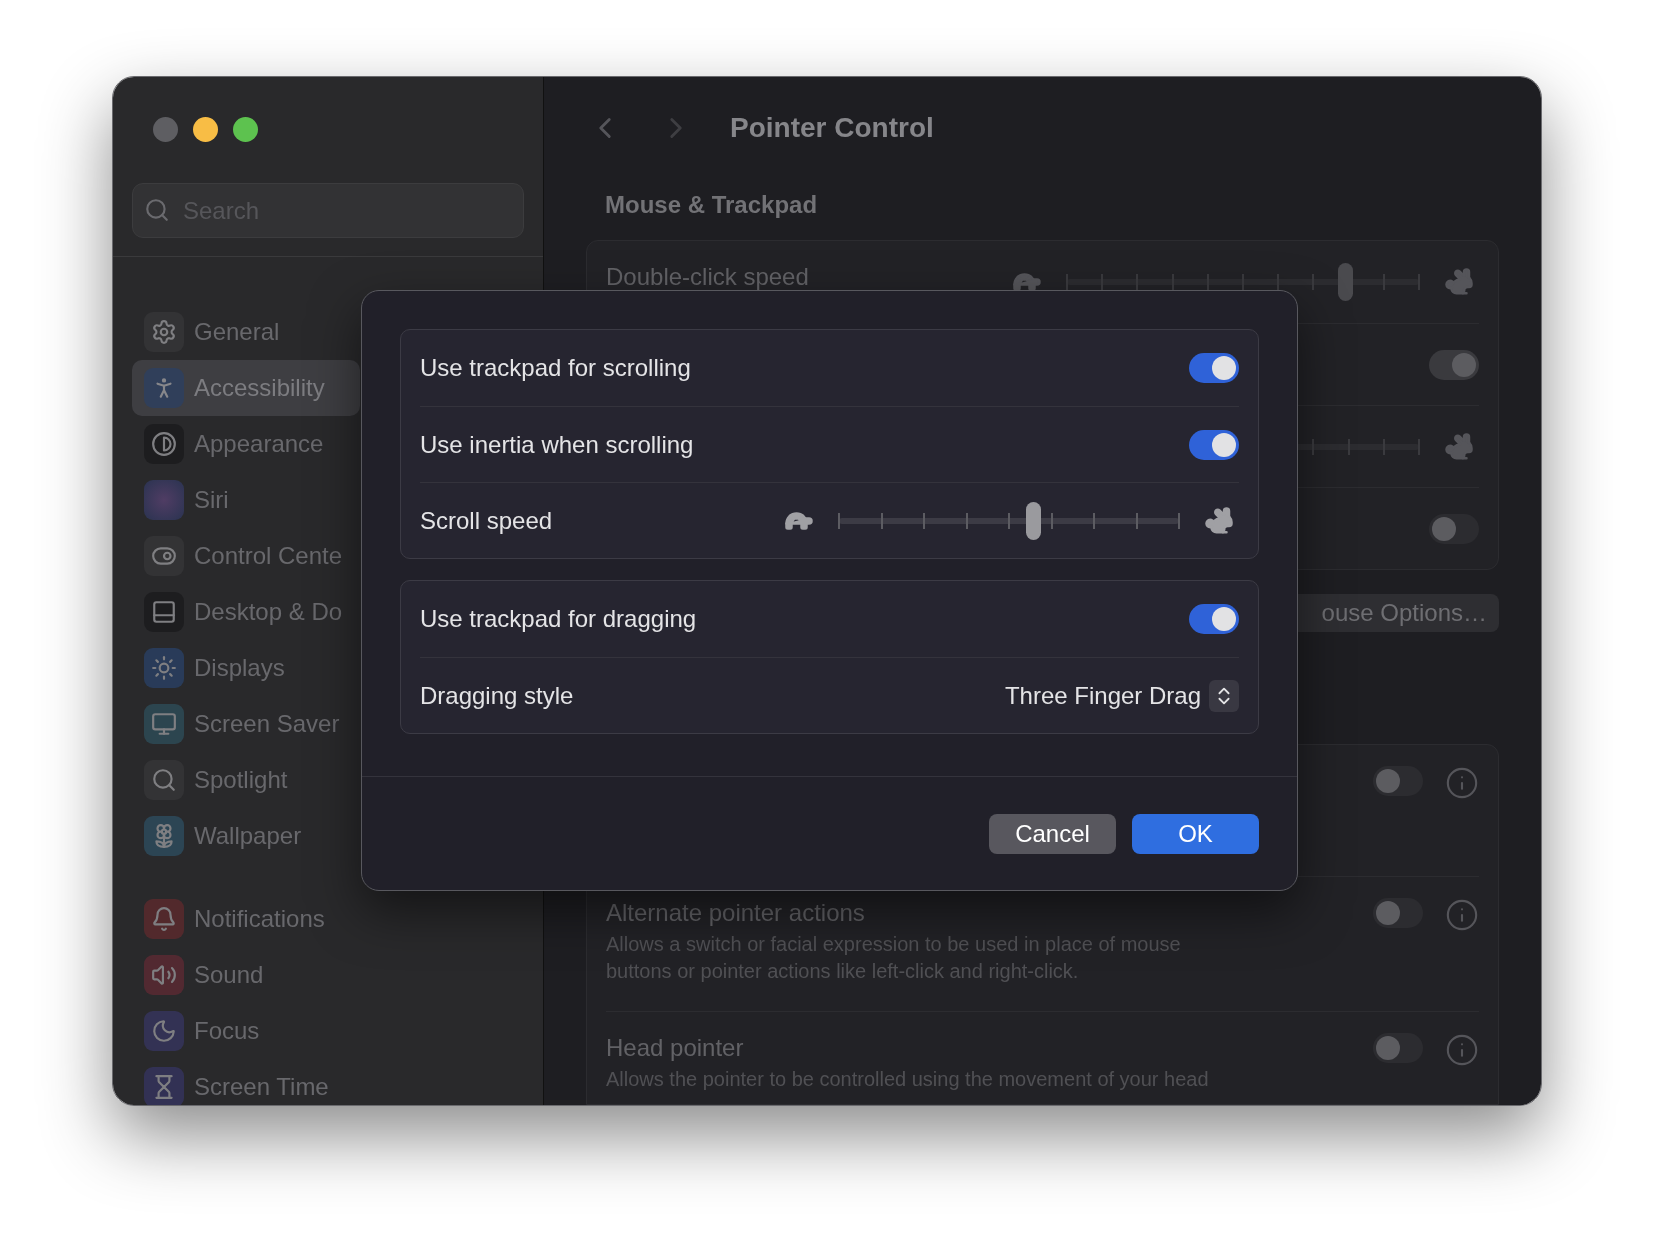 The width and height of the screenshot is (1654, 1254). I want to click on monitor-icon, so click(164, 724).